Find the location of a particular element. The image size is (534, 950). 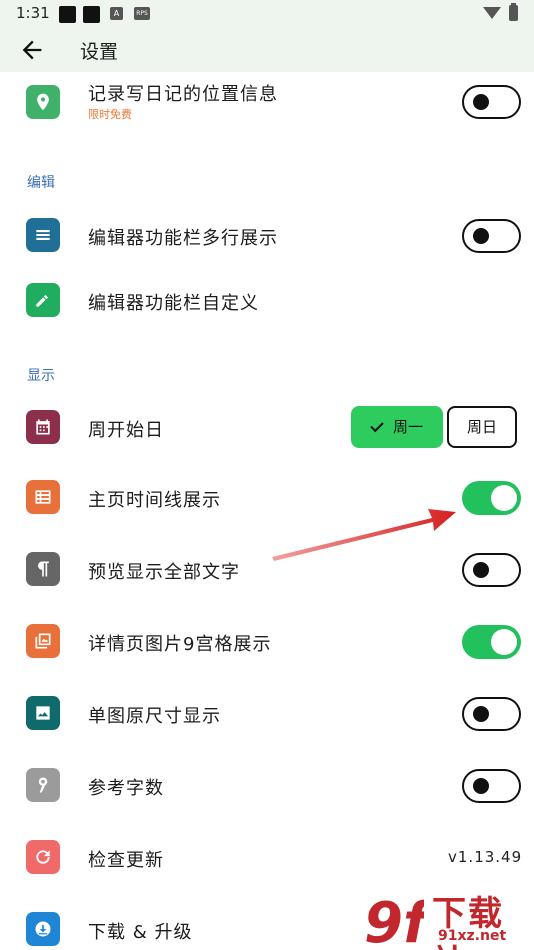

watermark-logo-icon: 9f is located at coordinates (394, 920).